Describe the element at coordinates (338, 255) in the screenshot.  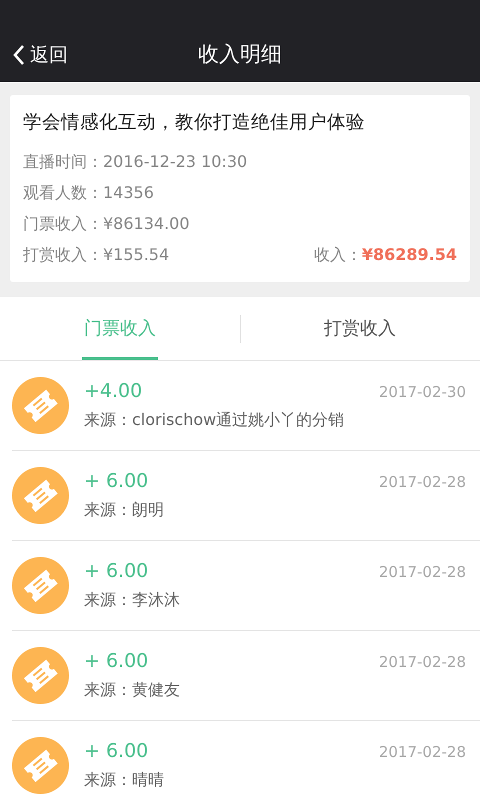
I see `total-label: 收入：` at that location.